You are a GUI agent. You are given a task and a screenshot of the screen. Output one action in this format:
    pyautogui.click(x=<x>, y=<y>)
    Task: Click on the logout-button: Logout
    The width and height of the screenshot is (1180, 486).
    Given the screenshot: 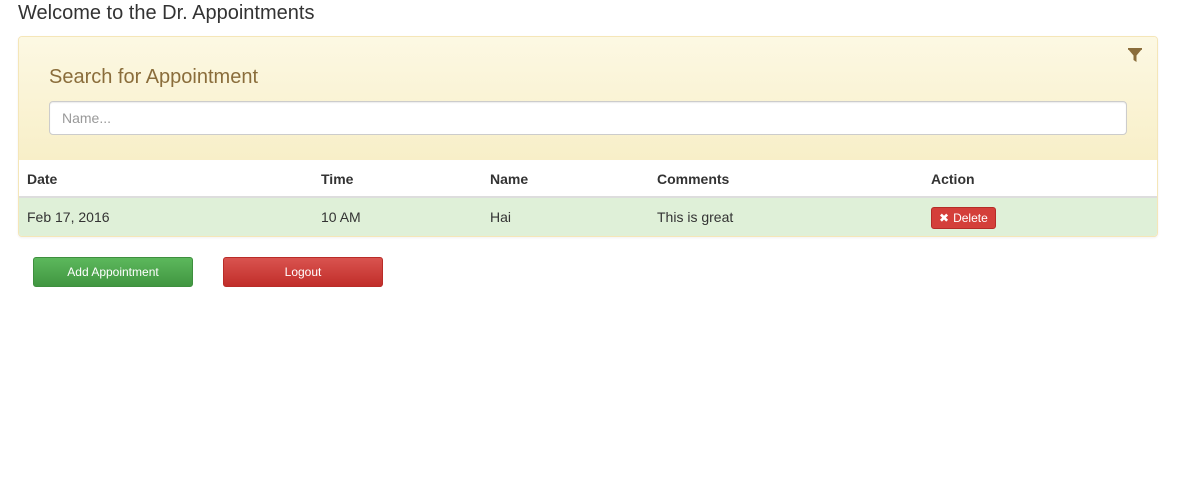 What is the action you would take?
    pyautogui.click(x=303, y=272)
    